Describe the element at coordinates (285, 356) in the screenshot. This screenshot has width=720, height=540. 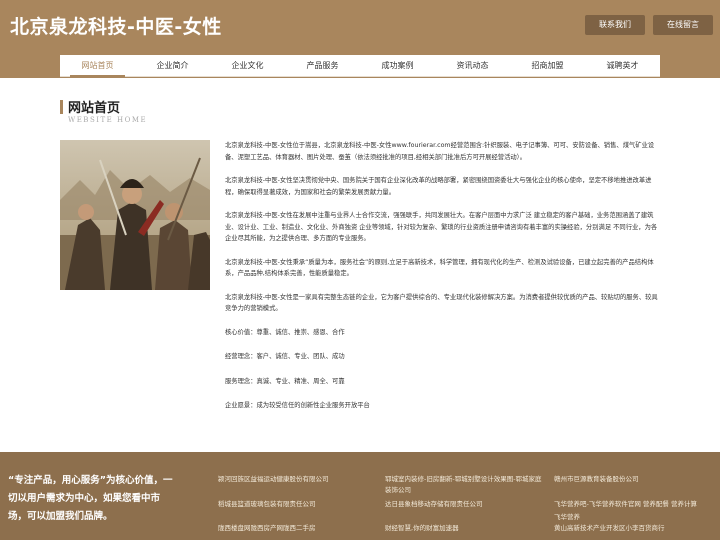
I see `business-philosophy: 经营理念：客户、诚信、专业、团队、成功` at that location.